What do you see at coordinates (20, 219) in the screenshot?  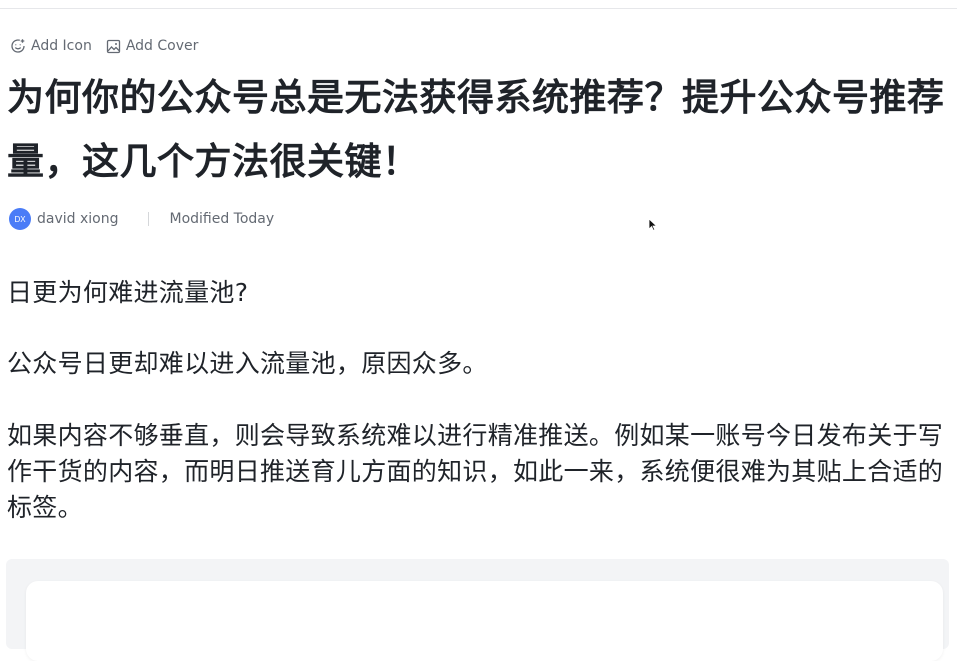 I see `avatar: DX` at bounding box center [20, 219].